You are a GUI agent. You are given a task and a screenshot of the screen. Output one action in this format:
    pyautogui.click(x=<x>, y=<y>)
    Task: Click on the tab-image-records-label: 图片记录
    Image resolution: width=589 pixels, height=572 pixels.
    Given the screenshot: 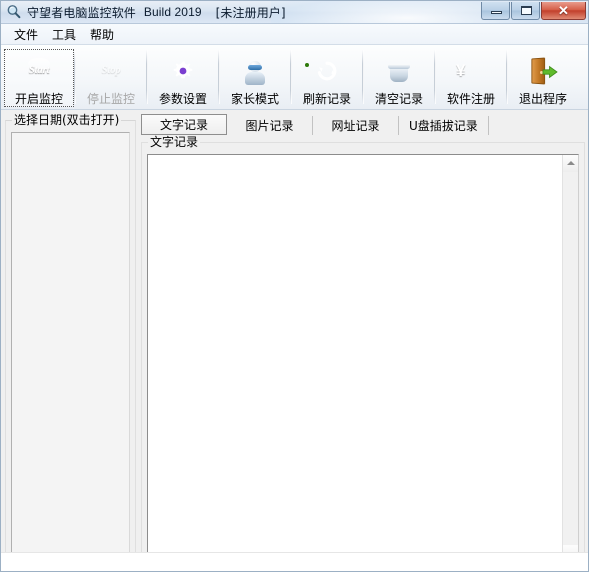 What is the action you would take?
    pyautogui.click(x=269, y=126)
    